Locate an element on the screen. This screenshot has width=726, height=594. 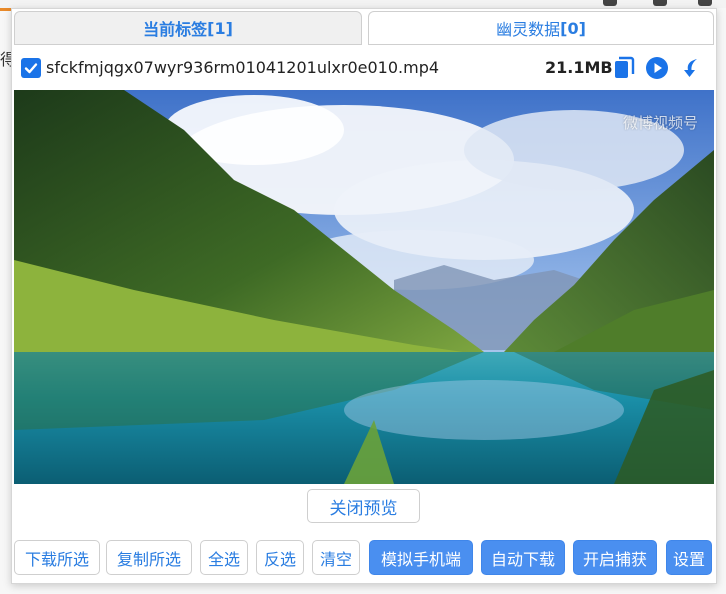
mobile-mode-button: 模拟手机端 is located at coordinates (421, 557).